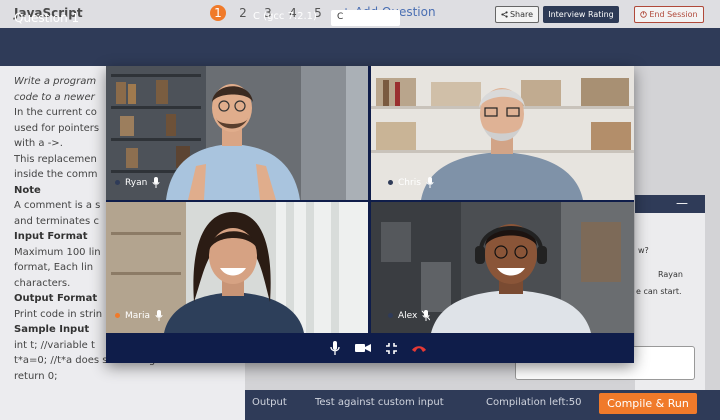 The image size is (720, 420). What do you see at coordinates (673, 14) in the screenshot?
I see `end-session-label: End Session` at bounding box center [673, 14].